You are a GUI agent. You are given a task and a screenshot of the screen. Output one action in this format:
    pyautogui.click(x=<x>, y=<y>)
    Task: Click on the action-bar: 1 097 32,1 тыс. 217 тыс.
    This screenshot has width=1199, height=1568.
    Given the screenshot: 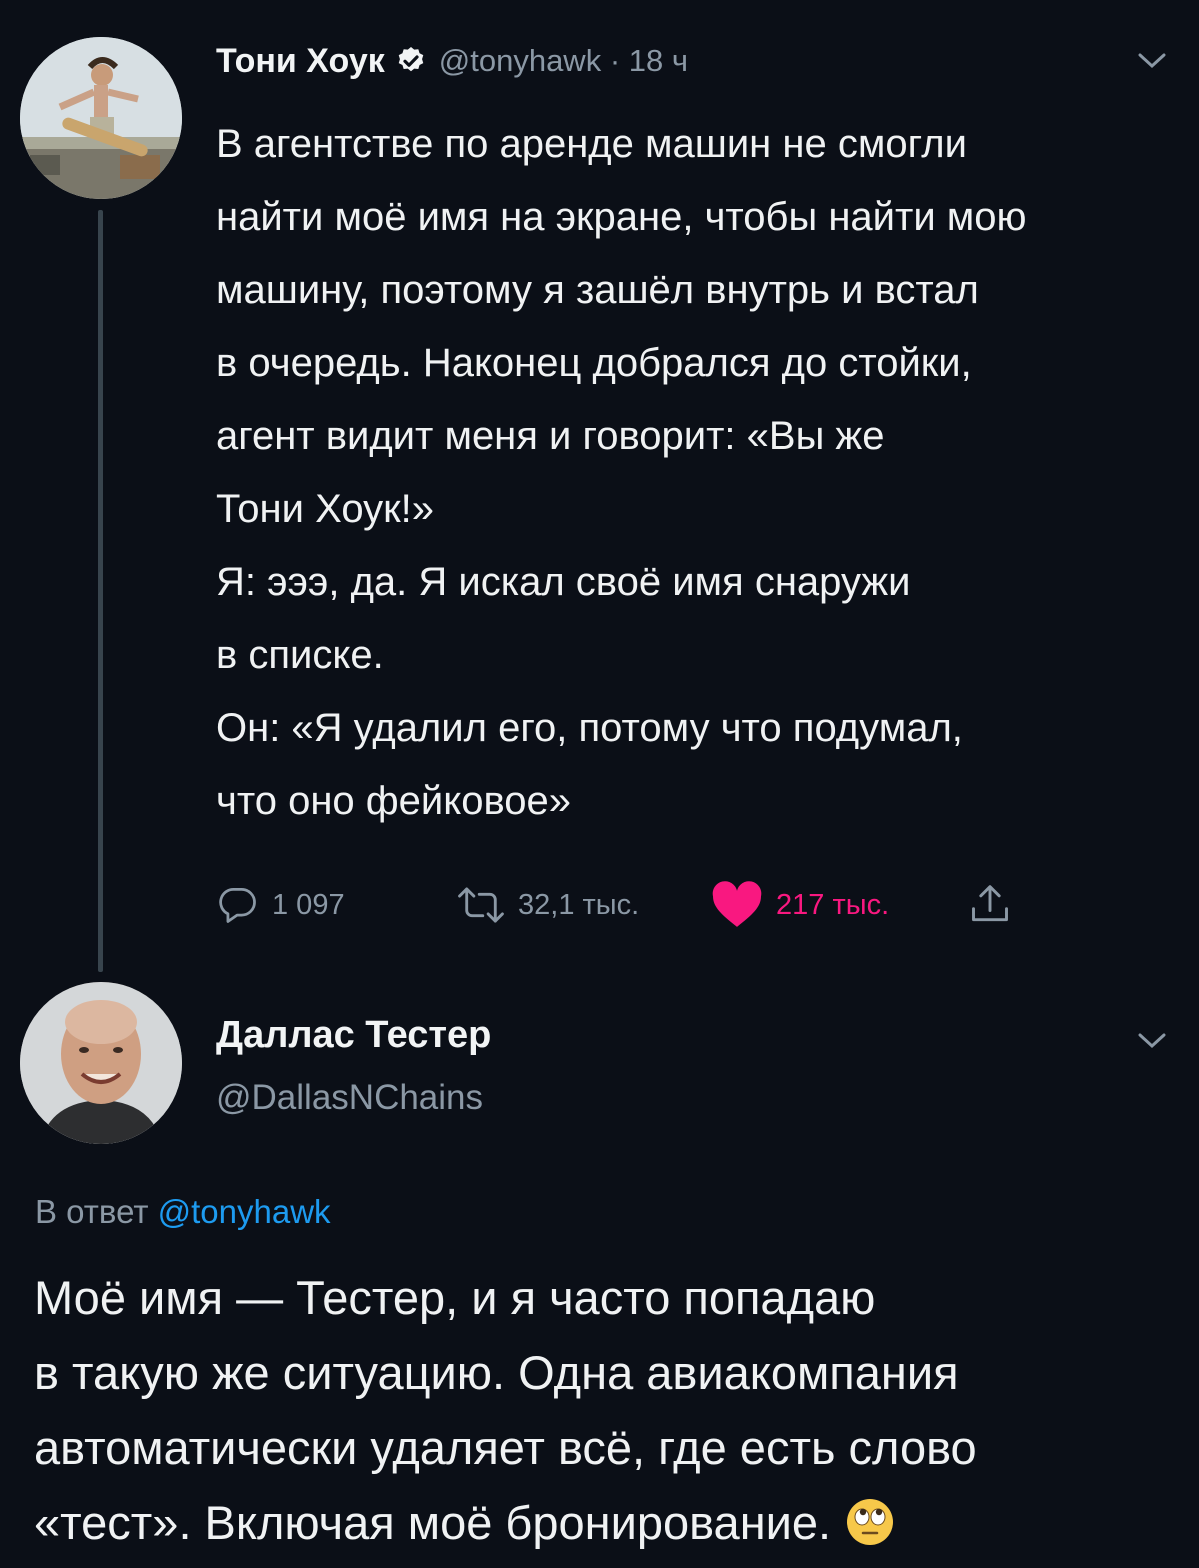 What is the action you would take?
    pyautogui.click(x=626, y=905)
    